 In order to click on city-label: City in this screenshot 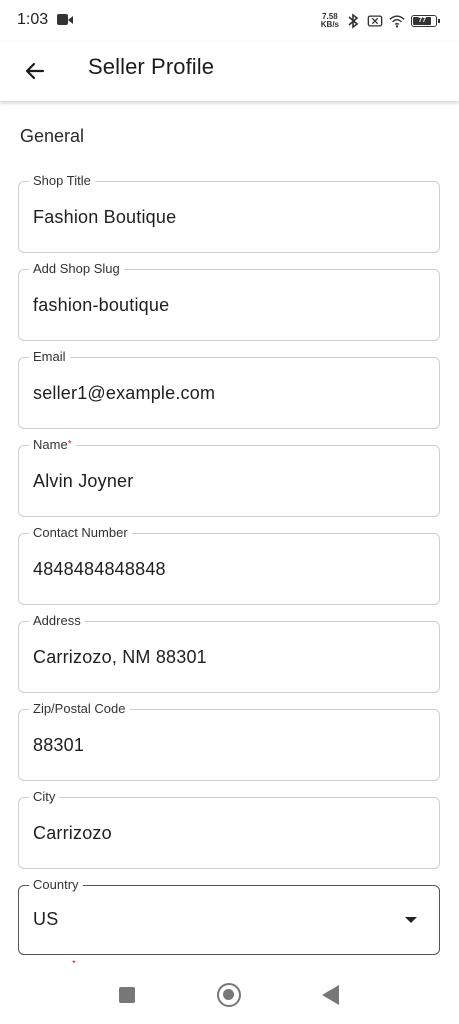, I will do `click(44, 797)`.